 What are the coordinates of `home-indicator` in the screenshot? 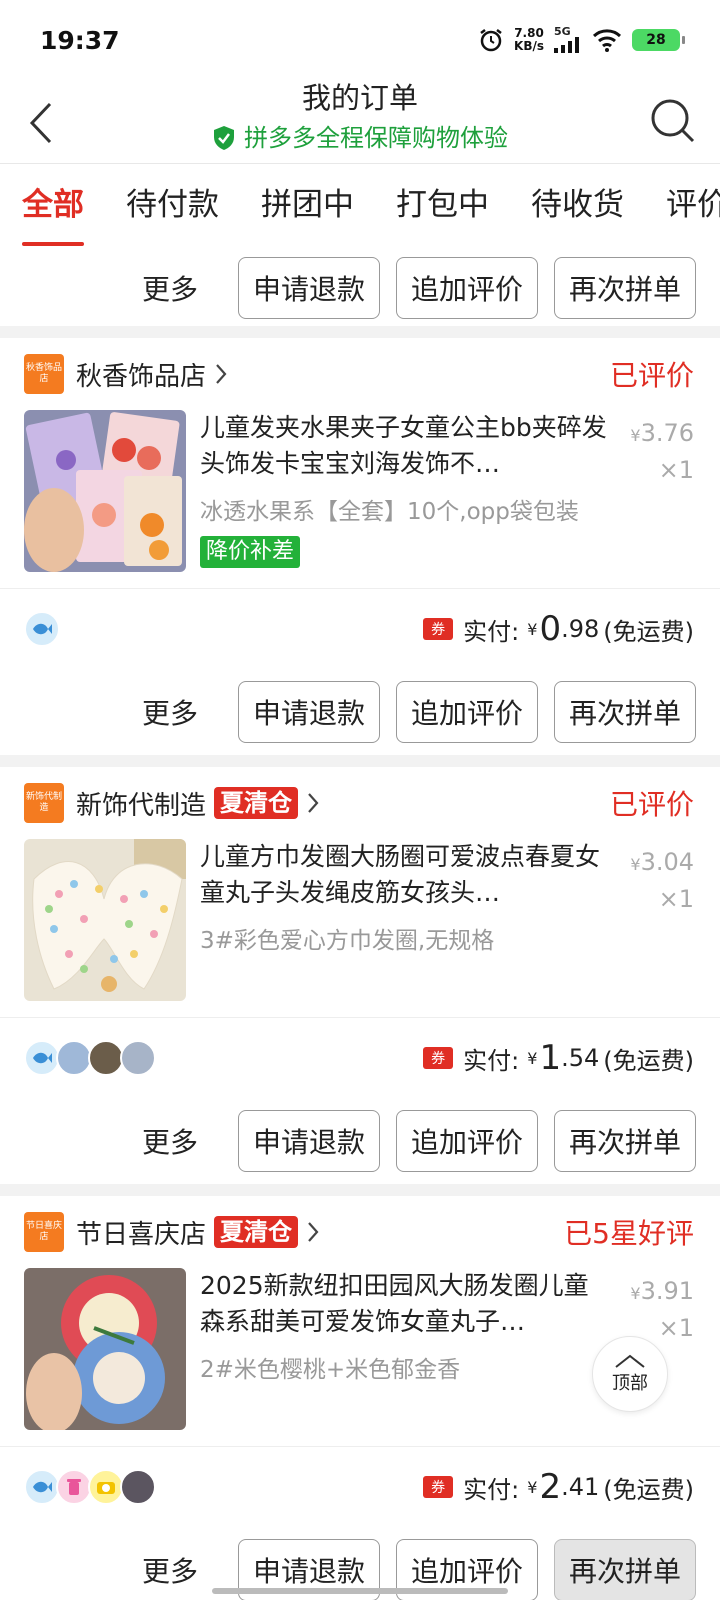 It's located at (360, 1591).